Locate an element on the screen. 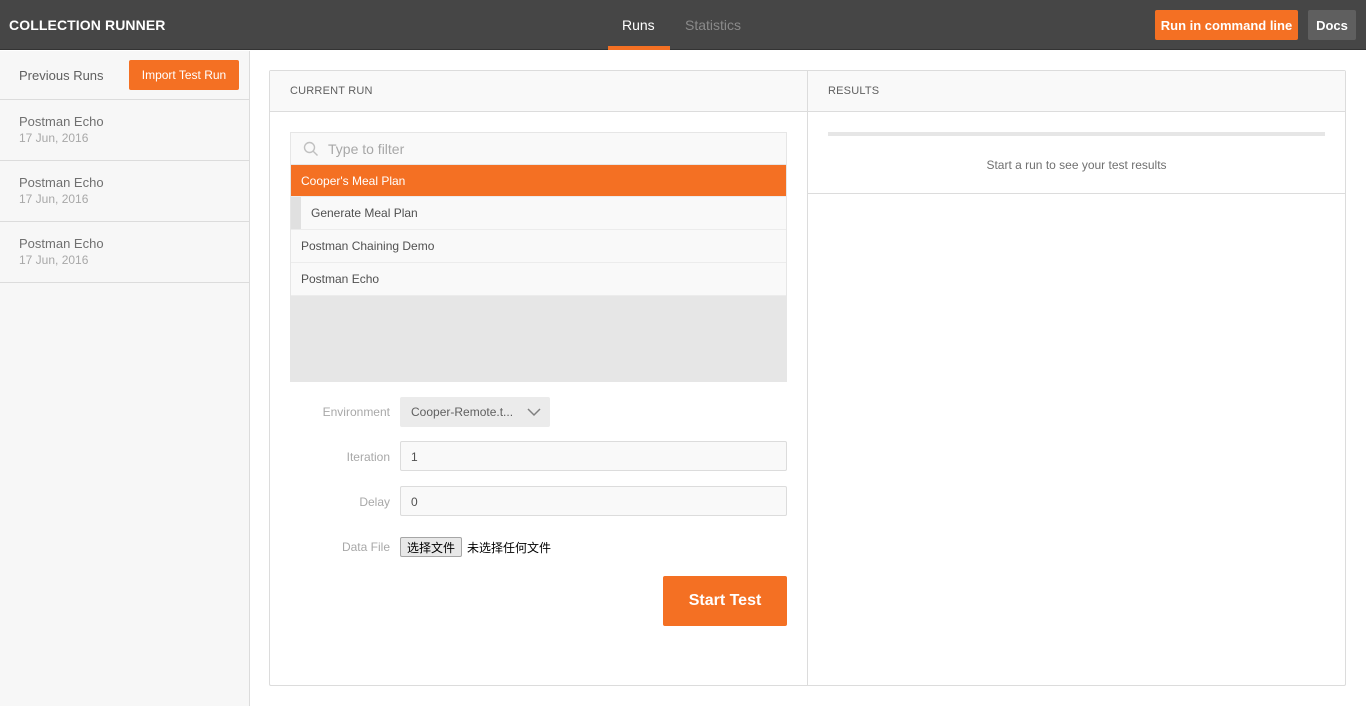 Image resolution: width=1366 pixels, height=706 pixels. collection-label: Postman Echo is located at coordinates (340, 279).